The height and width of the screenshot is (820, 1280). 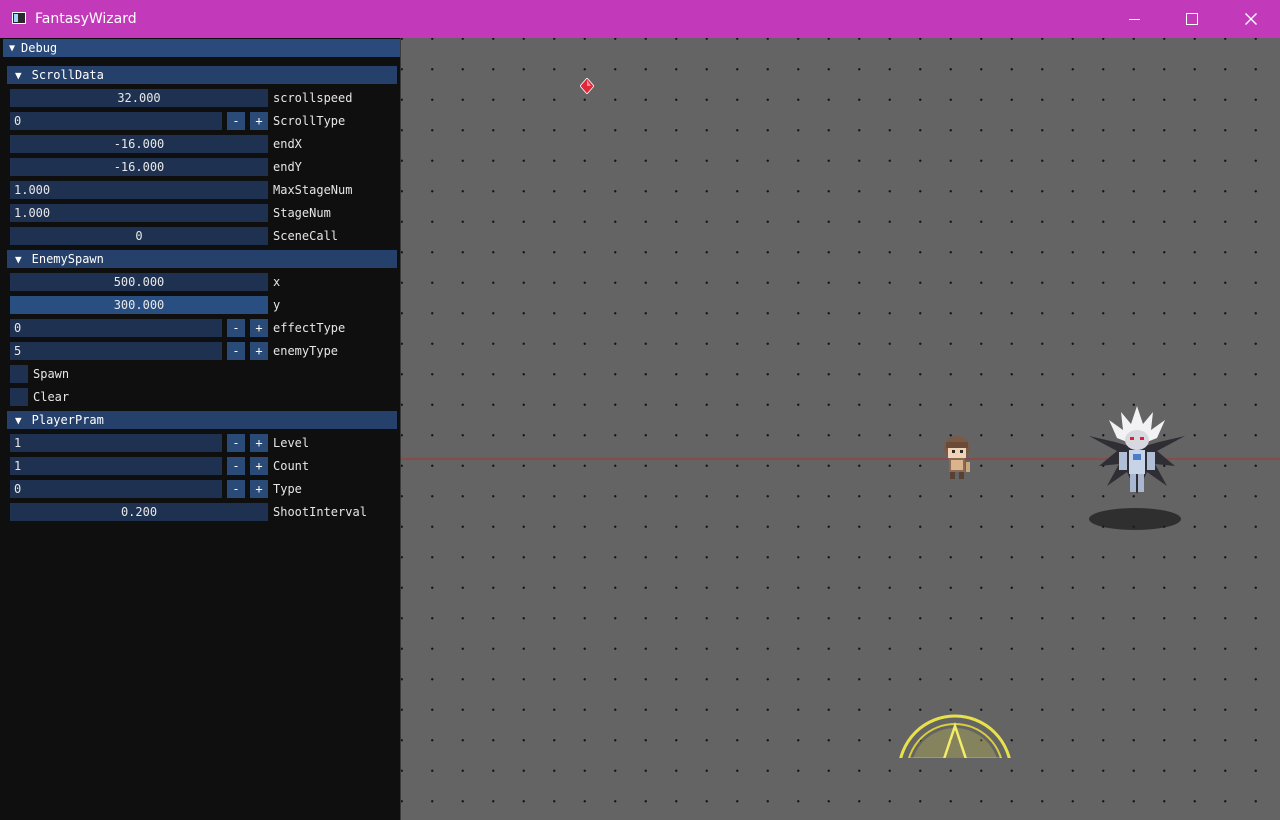 I want to click on enemytype-label: enemyType, so click(x=306, y=351).